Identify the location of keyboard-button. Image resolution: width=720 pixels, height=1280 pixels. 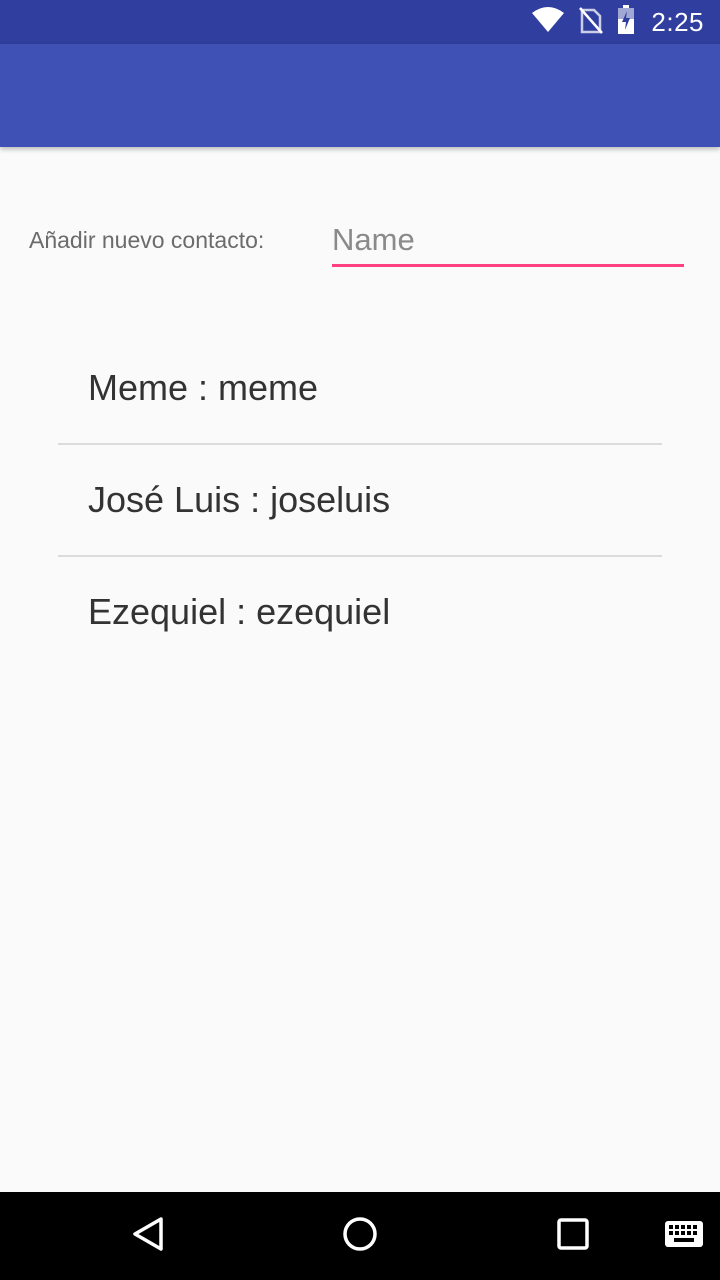
(677, 1236).